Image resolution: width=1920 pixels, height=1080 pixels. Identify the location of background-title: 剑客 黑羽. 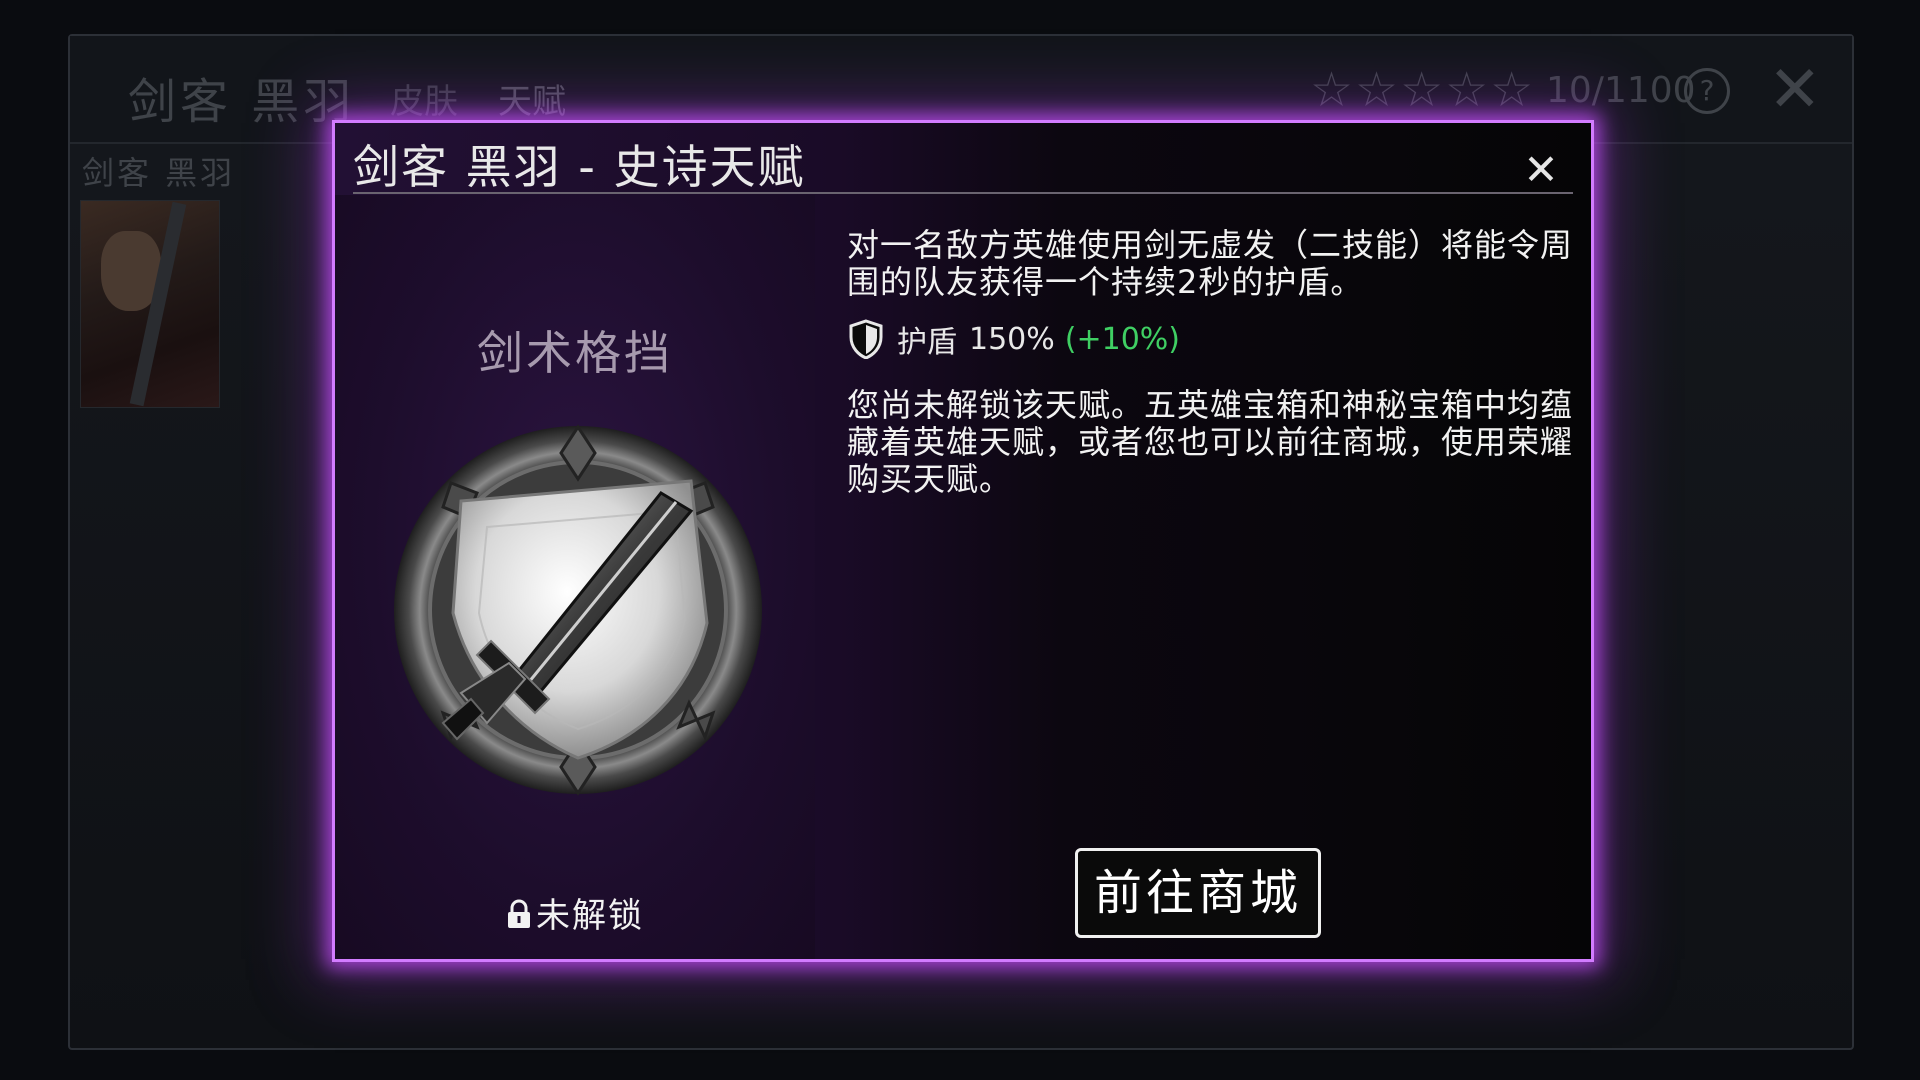
(242, 102).